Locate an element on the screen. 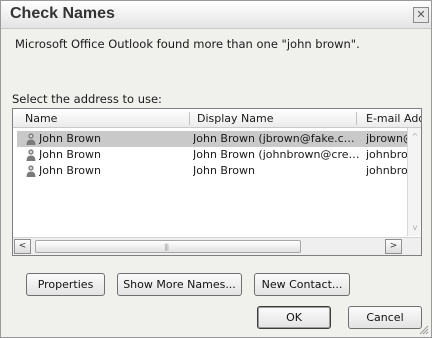 The width and height of the screenshot is (432, 338). row-display-name: John Brown is located at coordinates (224, 170).